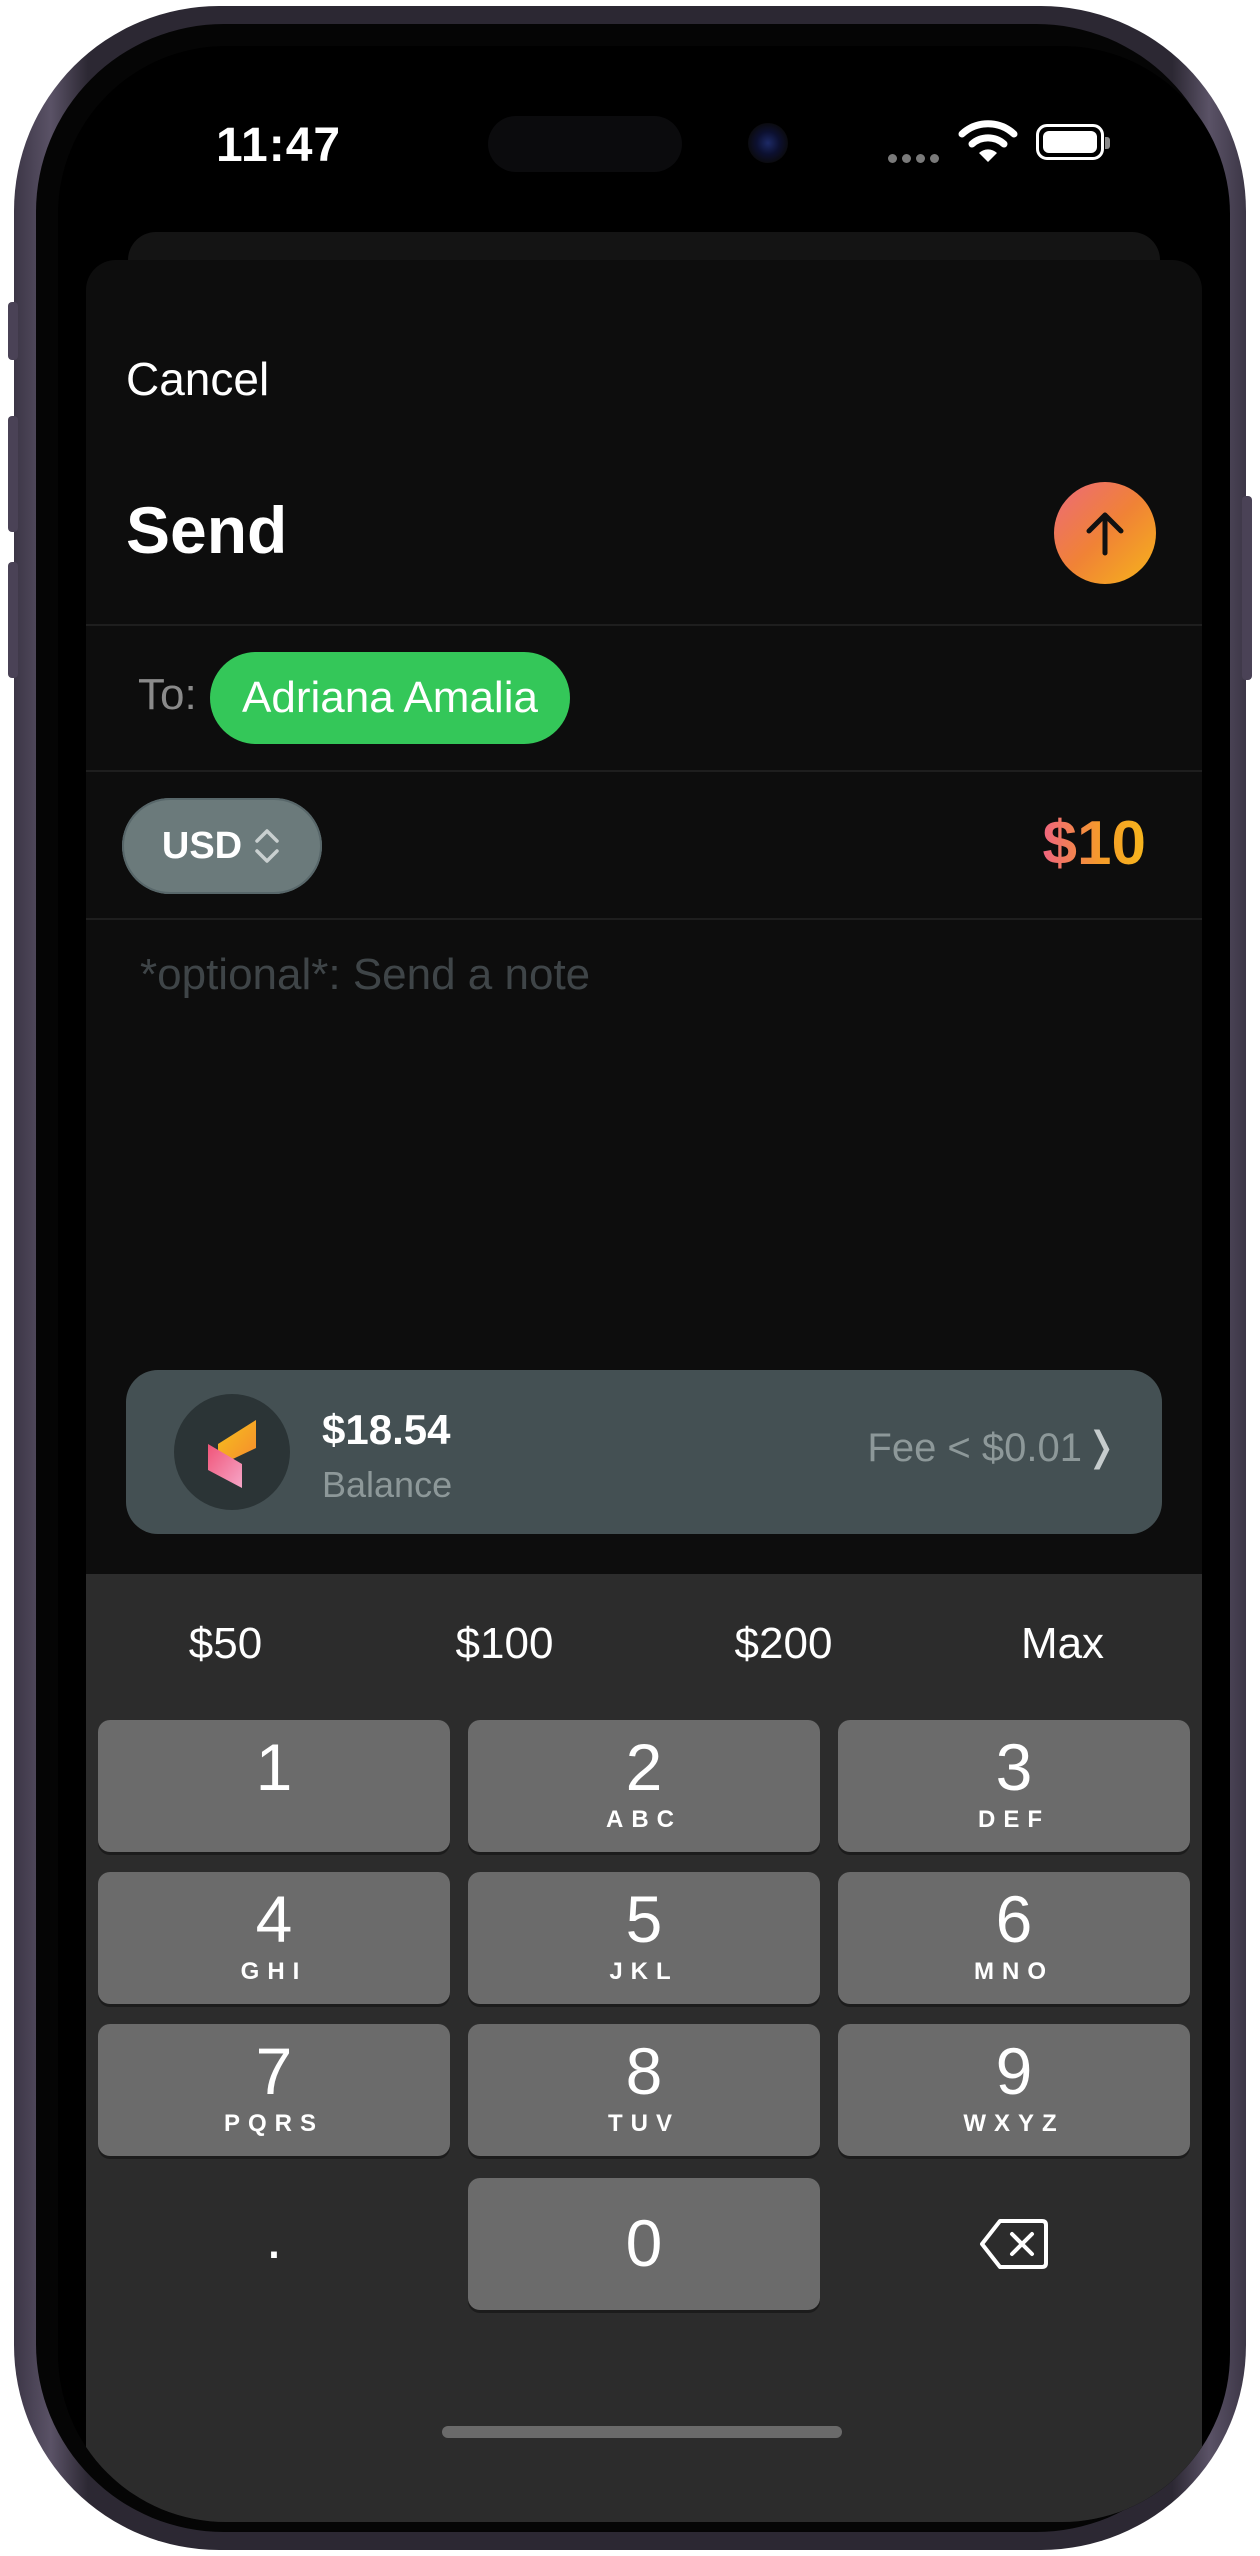 The image size is (1260, 2556). I want to click on power-button, so click(1247, 588).